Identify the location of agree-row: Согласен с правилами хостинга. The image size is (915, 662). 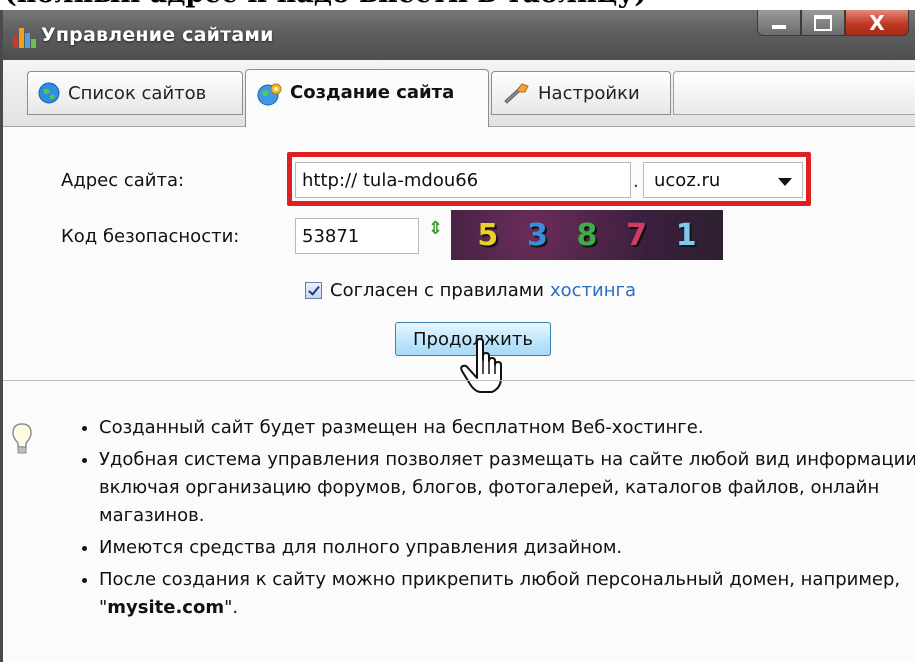
(470, 290).